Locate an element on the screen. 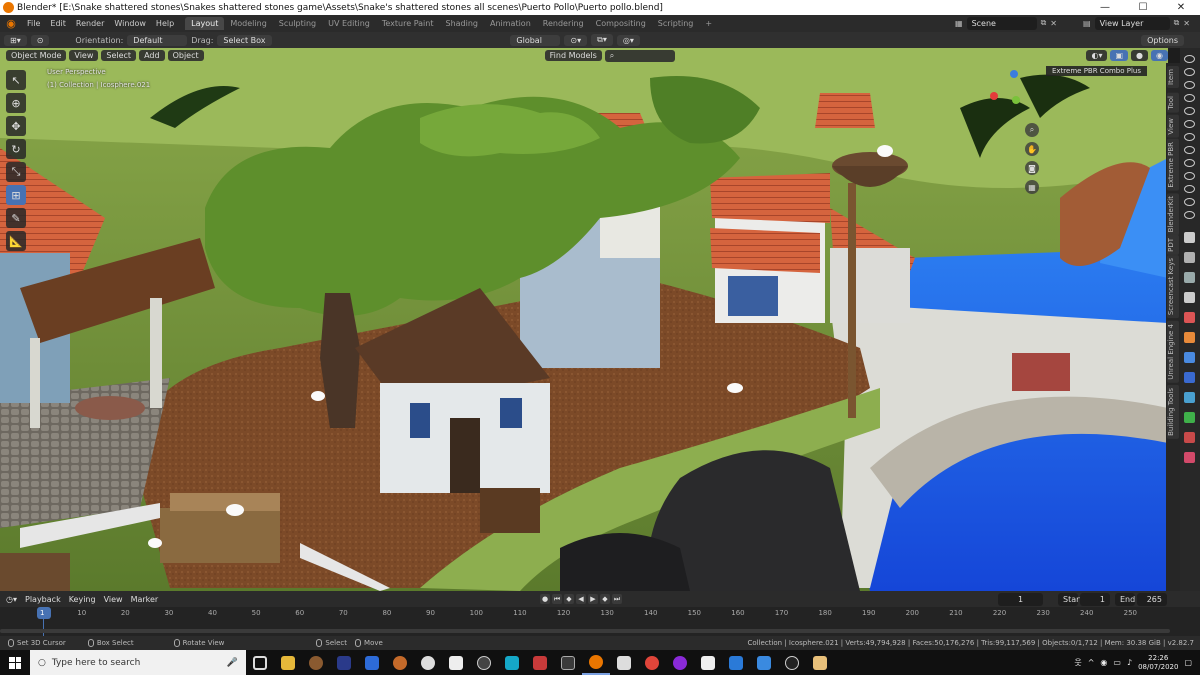  current-frame-field: 1 is located at coordinates (1020, 599).